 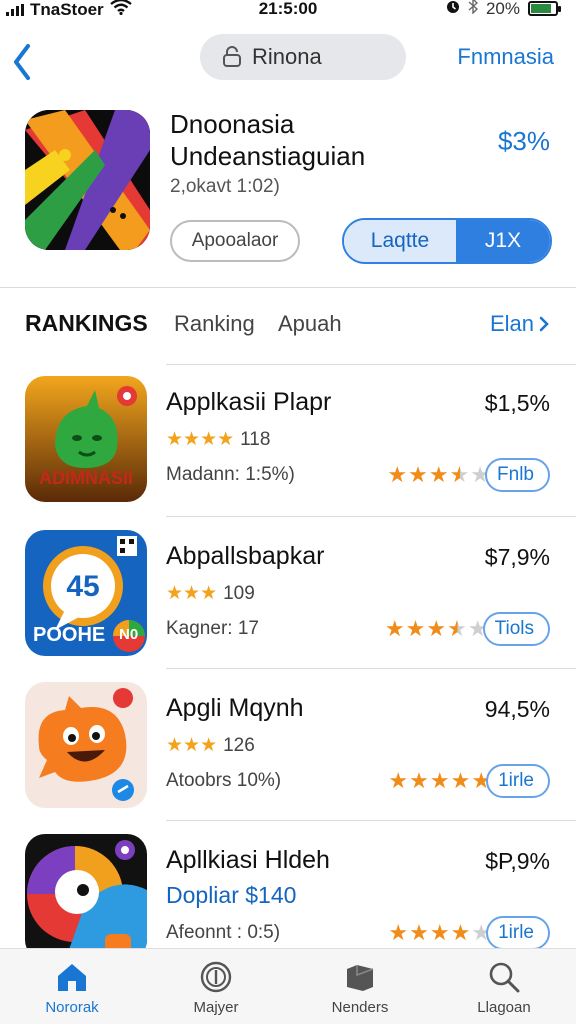 What do you see at coordinates (129, 634) in the screenshot?
I see `icon-badge: N0` at bounding box center [129, 634].